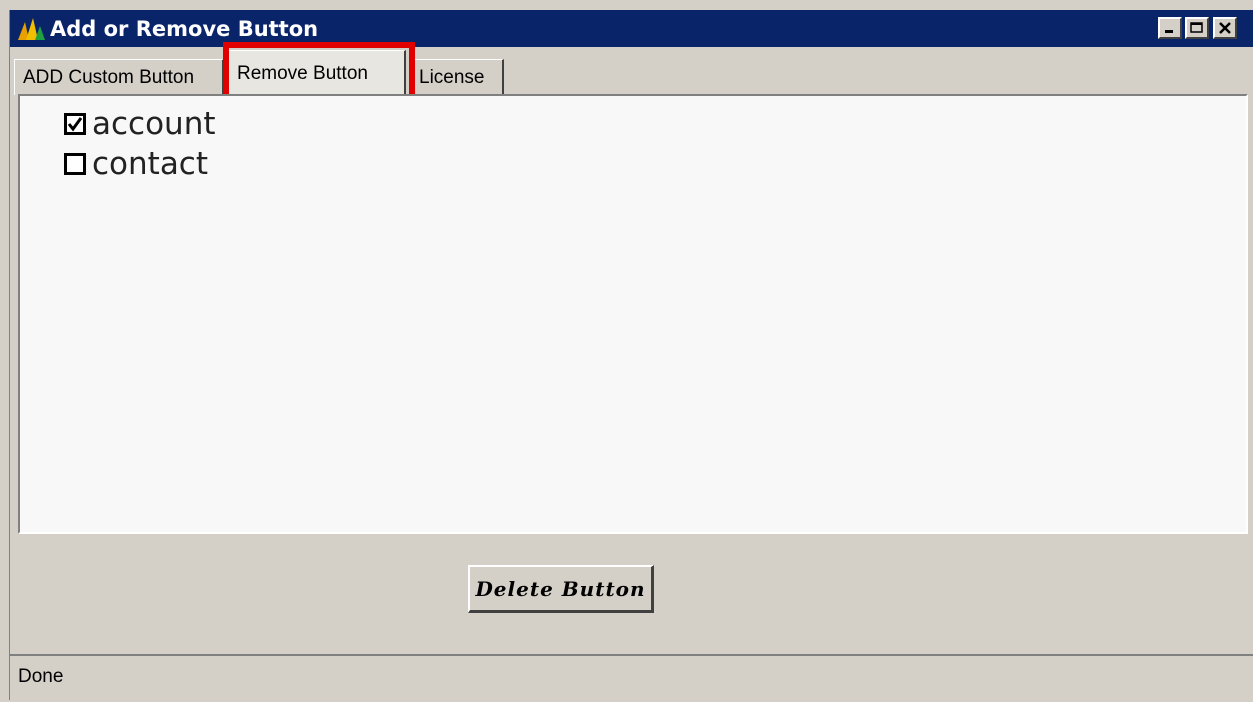 The image size is (1253, 702). What do you see at coordinates (457, 77) in the screenshot?
I see `tab-license: License` at bounding box center [457, 77].